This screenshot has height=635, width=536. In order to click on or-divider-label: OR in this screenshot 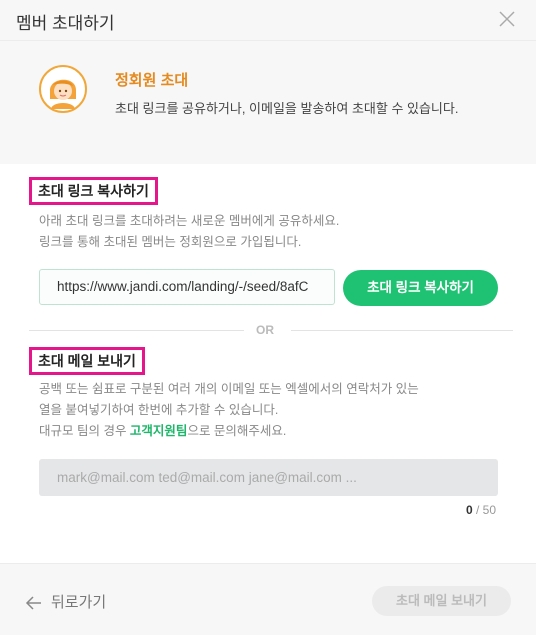, I will do `click(265, 330)`.